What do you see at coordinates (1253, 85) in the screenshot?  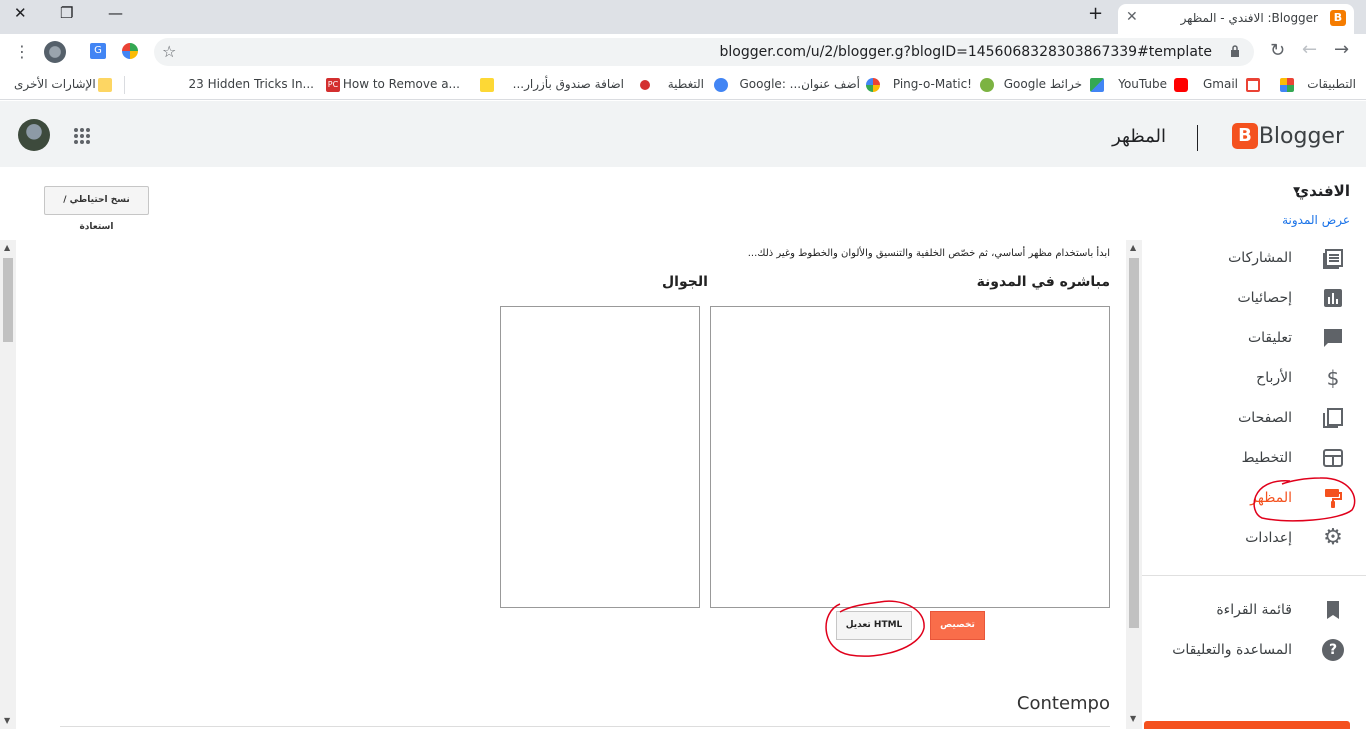 I see `gmail-icon` at bounding box center [1253, 85].